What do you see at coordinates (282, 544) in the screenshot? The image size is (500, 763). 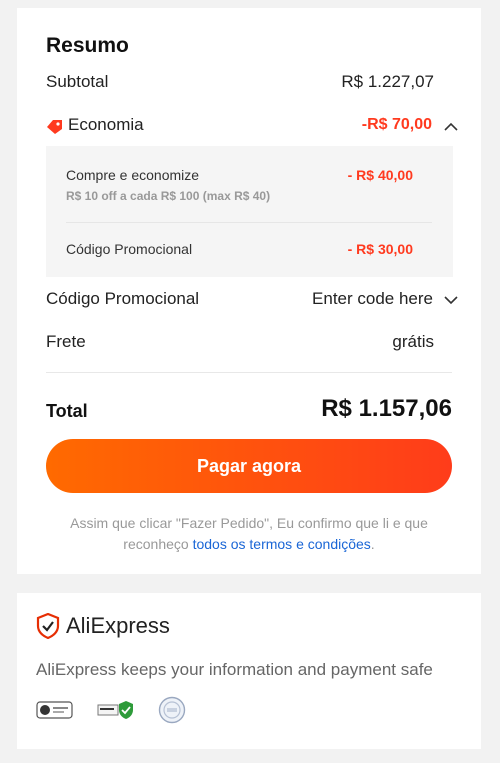 I see `terms-link: todos os termos e condições` at bounding box center [282, 544].